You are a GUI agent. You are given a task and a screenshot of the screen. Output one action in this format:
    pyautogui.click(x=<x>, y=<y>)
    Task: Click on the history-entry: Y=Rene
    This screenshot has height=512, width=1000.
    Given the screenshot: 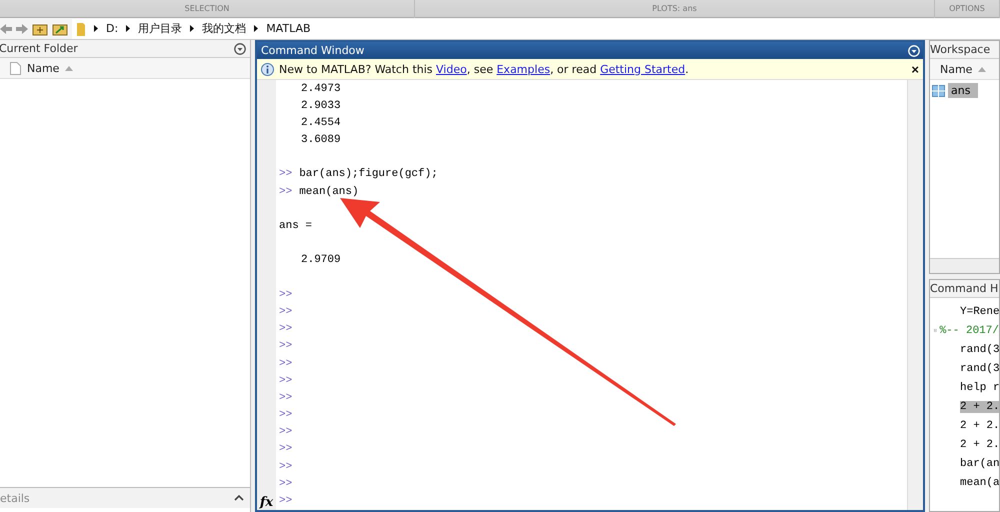 What is the action you would take?
    pyautogui.click(x=979, y=312)
    